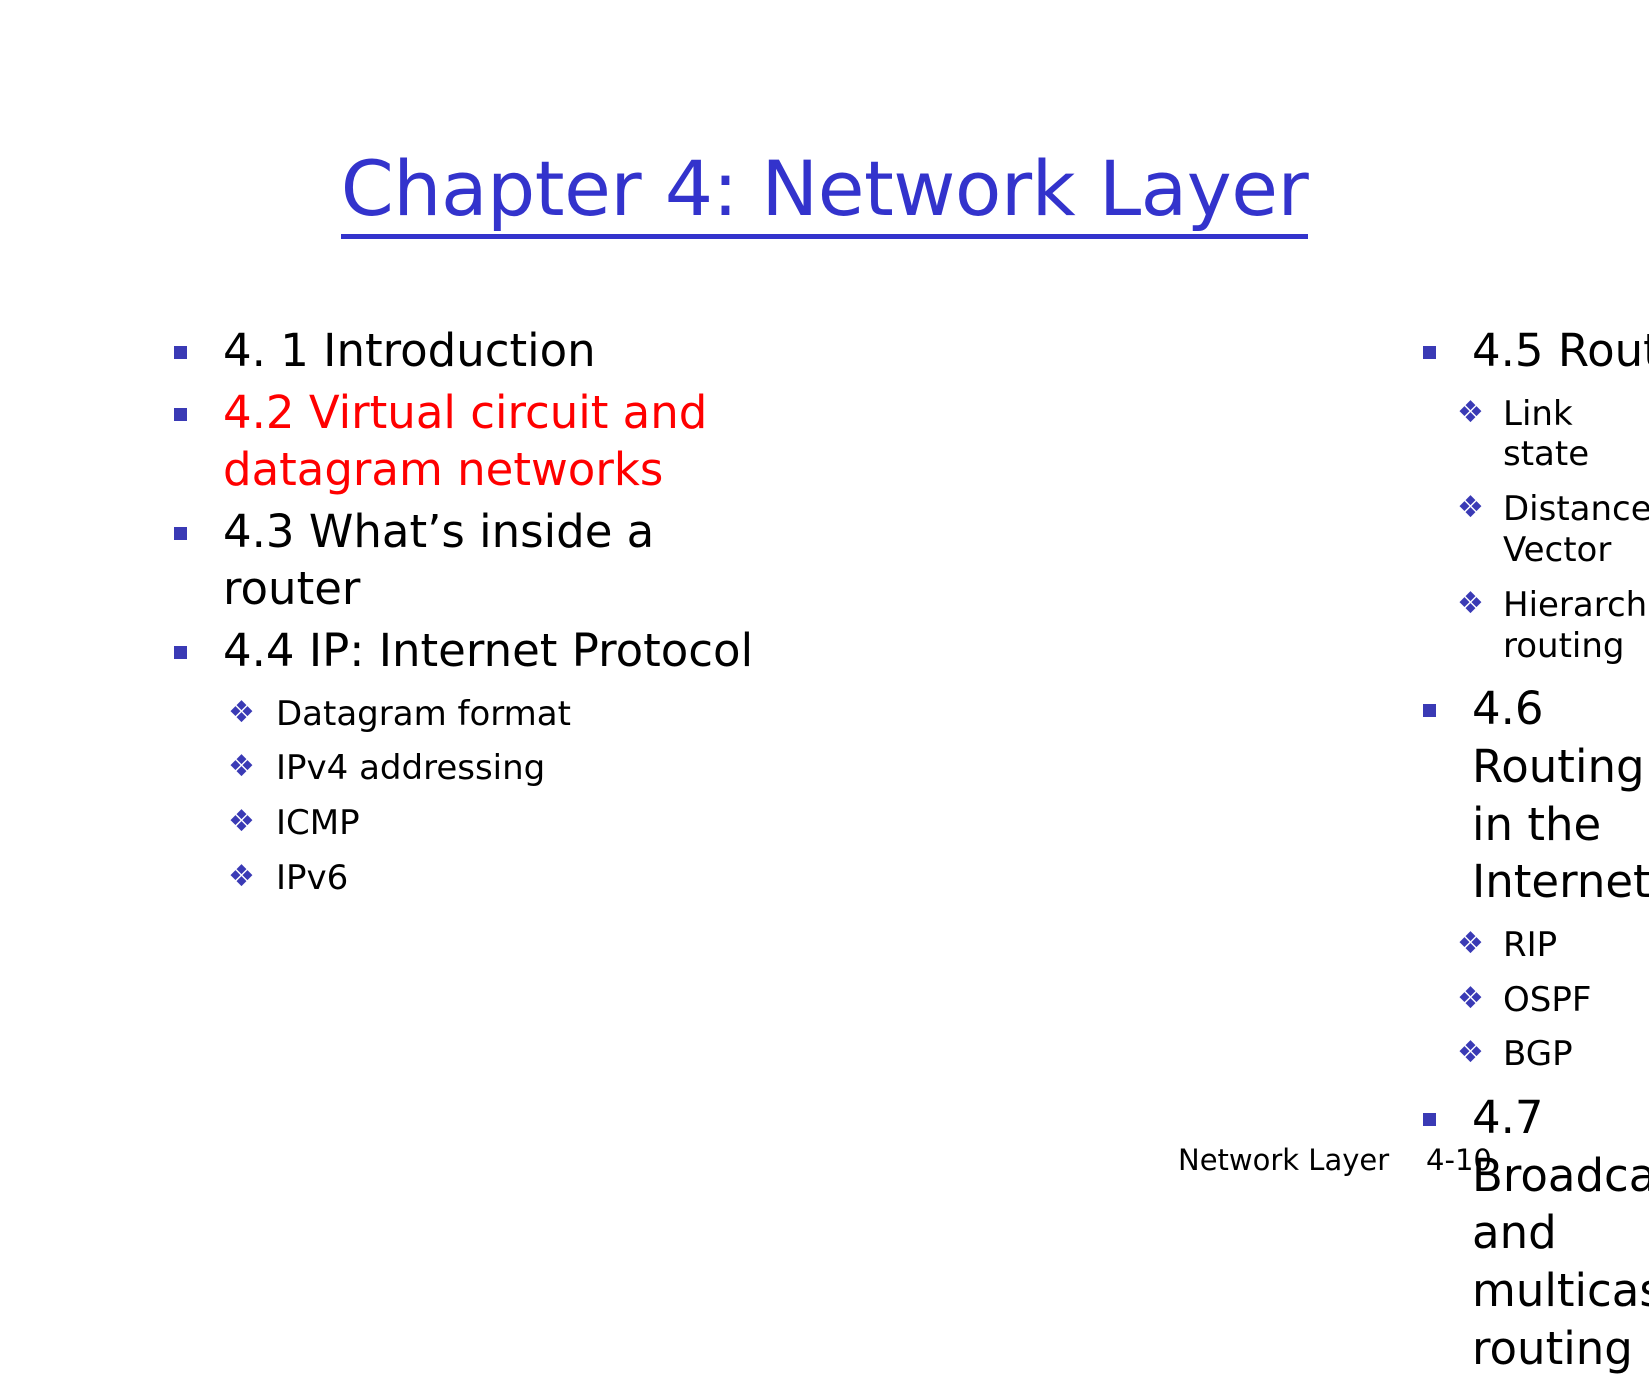 The image size is (1649, 1377). I want to click on subbullet-ipv6: ❖ IPv6, so click(478, 878).